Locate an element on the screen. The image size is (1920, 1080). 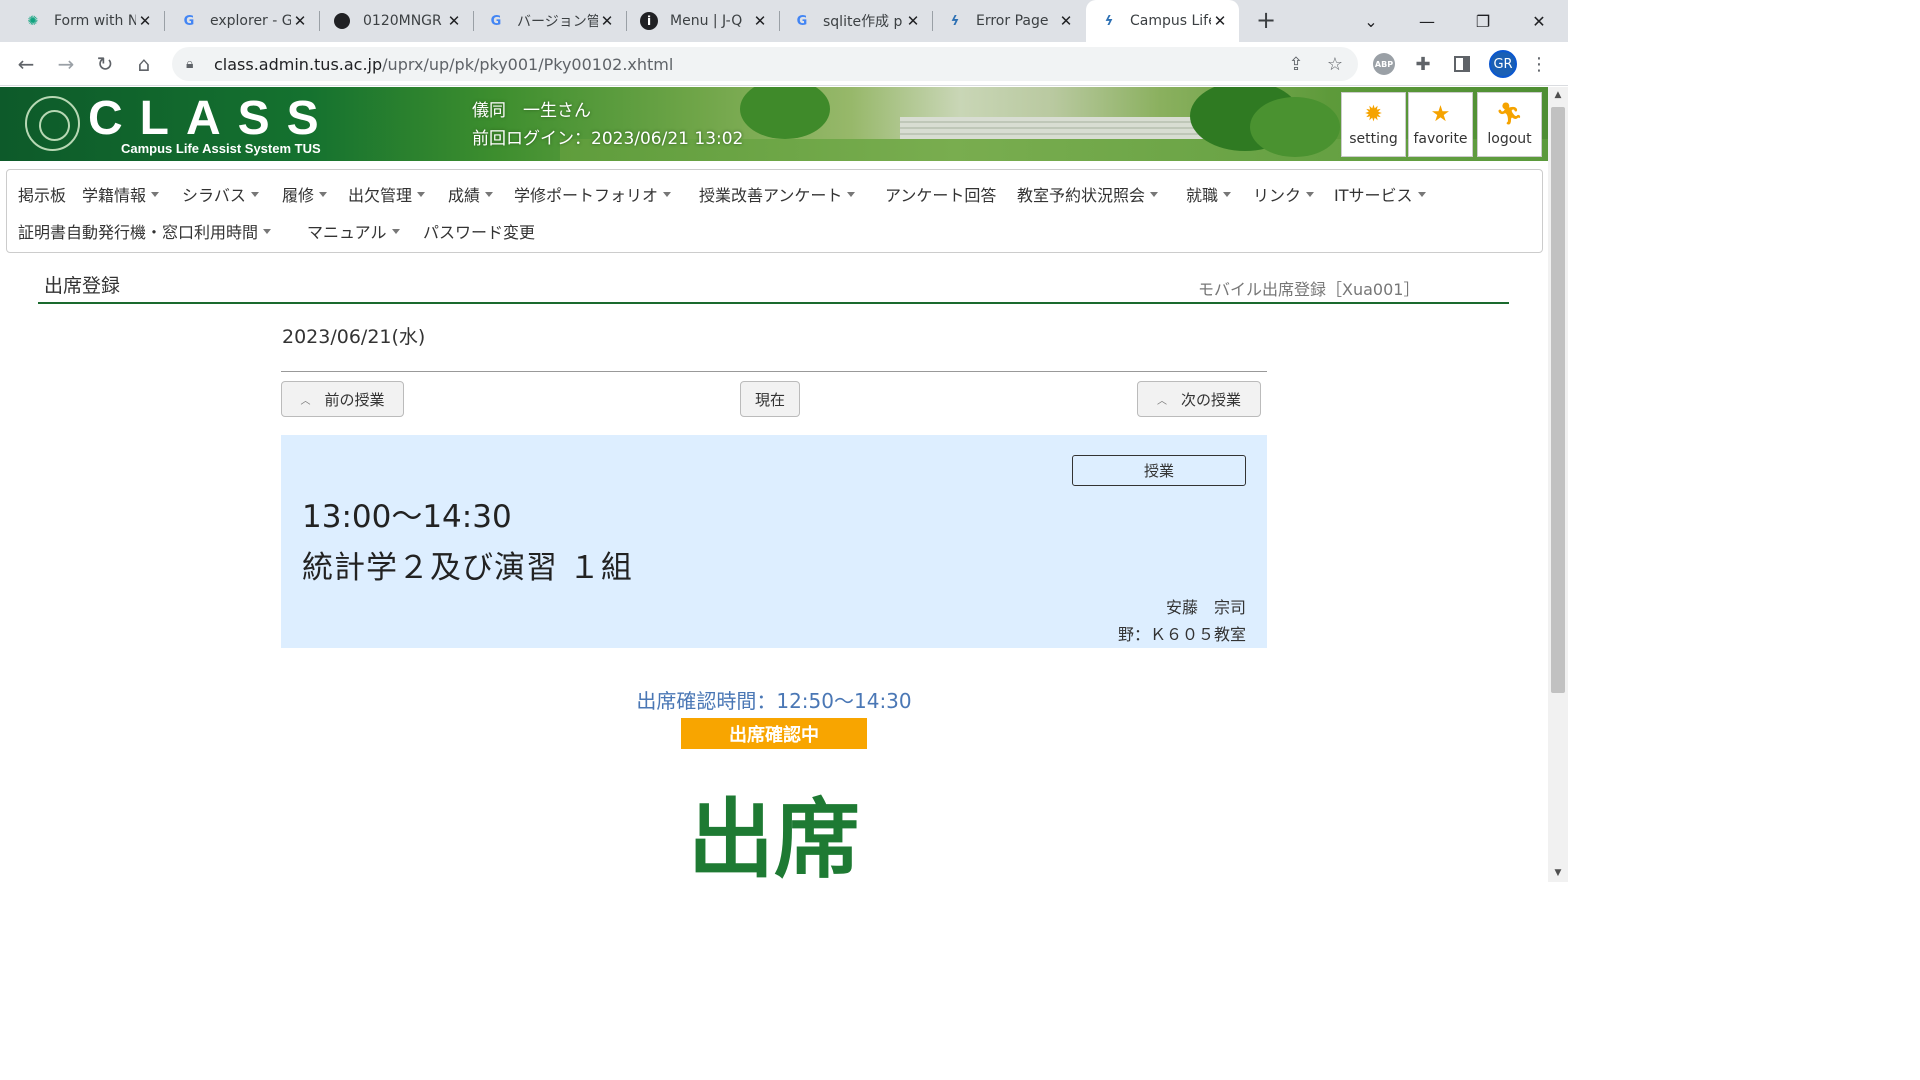
browser-tab-active: ϟ Campus Life ✕ is located at coordinates (1162, 21).